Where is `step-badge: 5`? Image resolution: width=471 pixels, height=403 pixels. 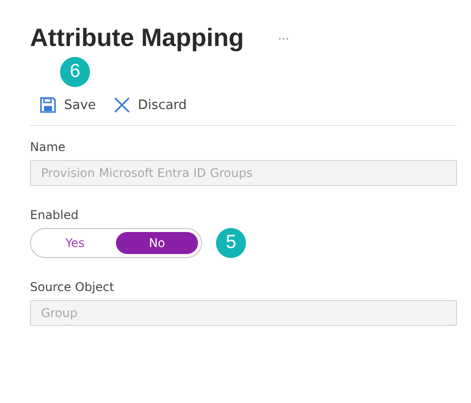 step-badge: 5 is located at coordinates (231, 243).